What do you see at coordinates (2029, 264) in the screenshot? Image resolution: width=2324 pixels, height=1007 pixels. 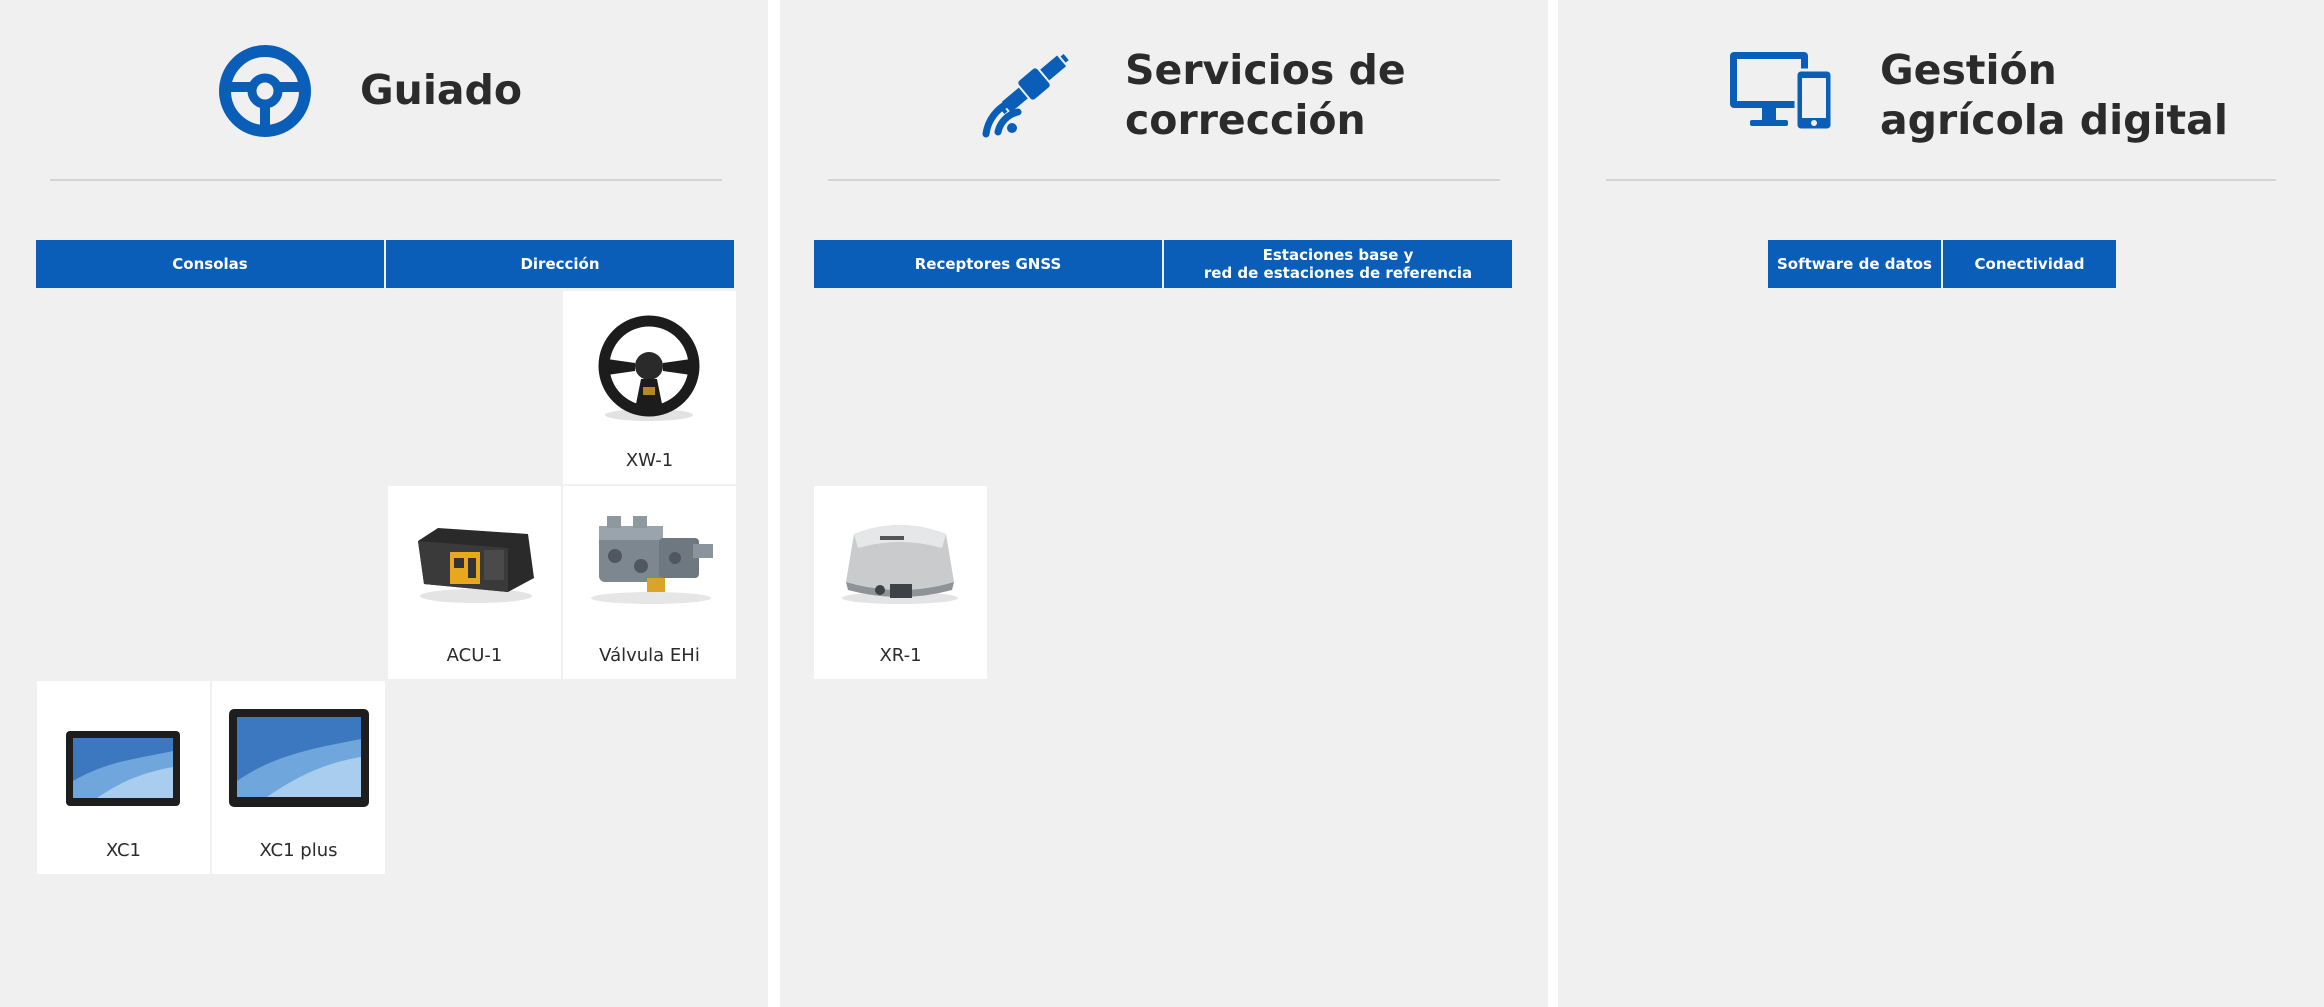 I see `tab-conectividad: Conectividad` at bounding box center [2029, 264].